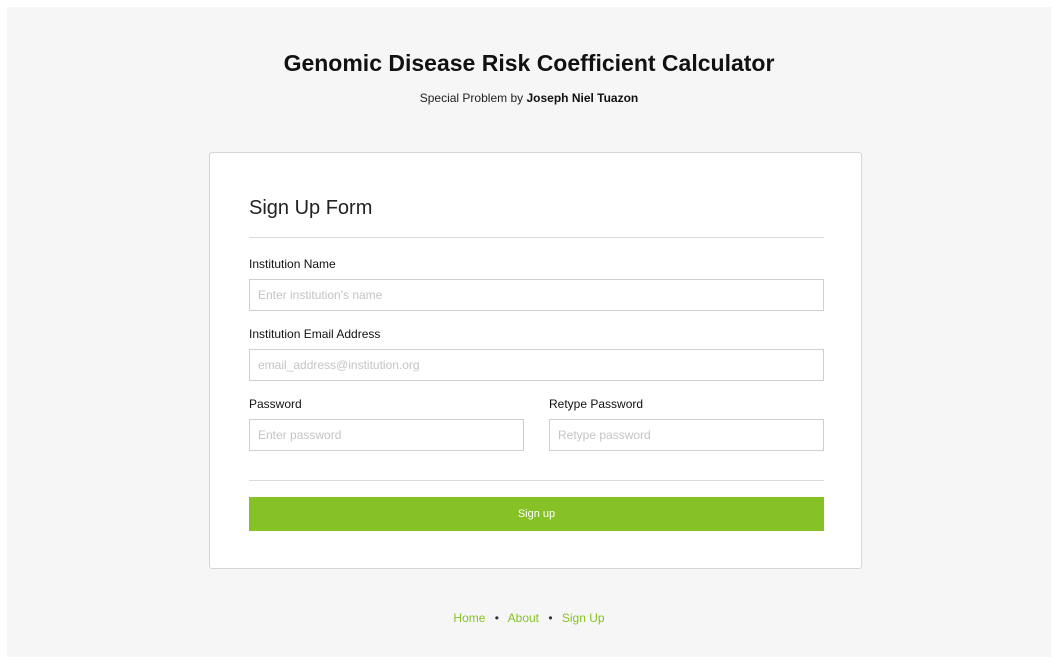 The height and width of the screenshot is (664, 1058). What do you see at coordinates (536, 237) in the screenshot?
I see `form-divider-top` at bounding box center [536, 237].